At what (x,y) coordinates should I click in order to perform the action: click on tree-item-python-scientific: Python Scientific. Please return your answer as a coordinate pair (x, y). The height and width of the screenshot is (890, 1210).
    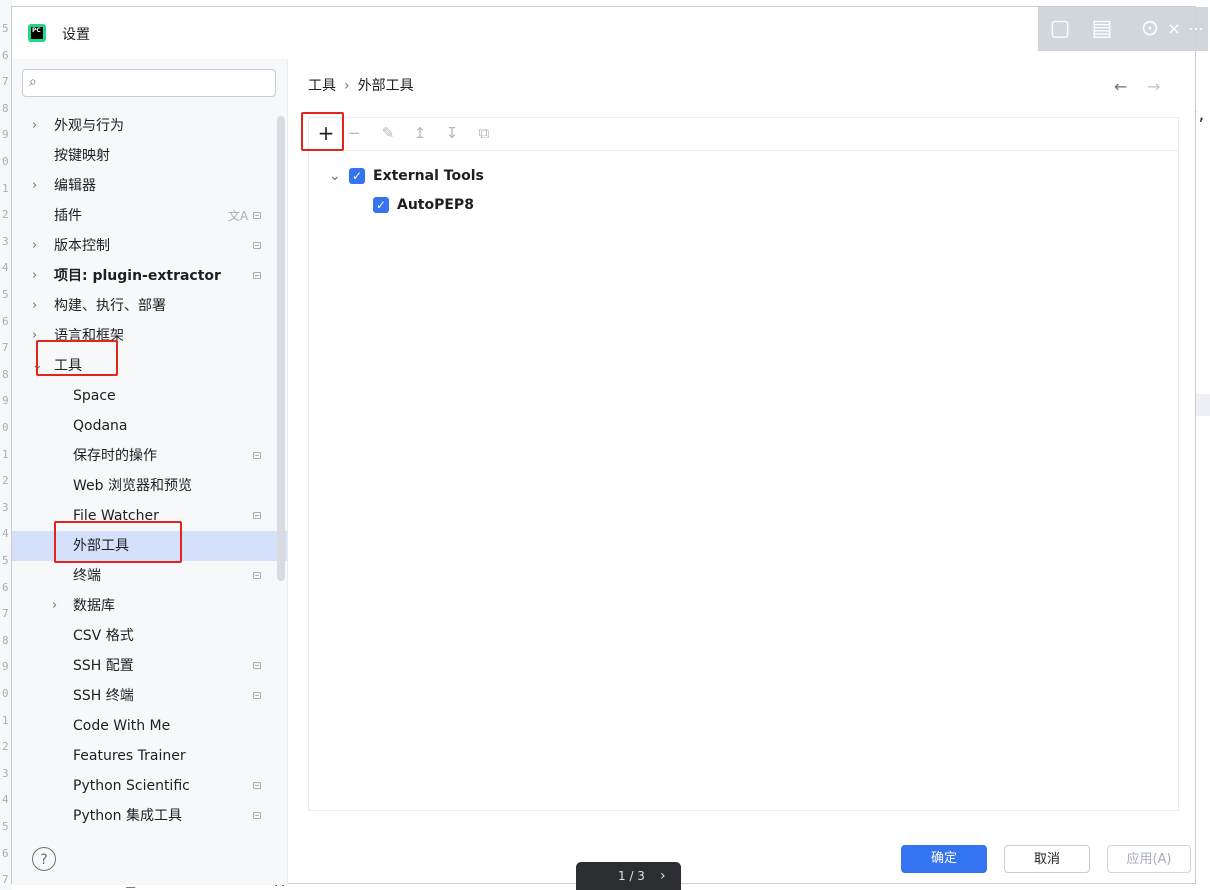
    Looking at the image, I should click on (149, 786).